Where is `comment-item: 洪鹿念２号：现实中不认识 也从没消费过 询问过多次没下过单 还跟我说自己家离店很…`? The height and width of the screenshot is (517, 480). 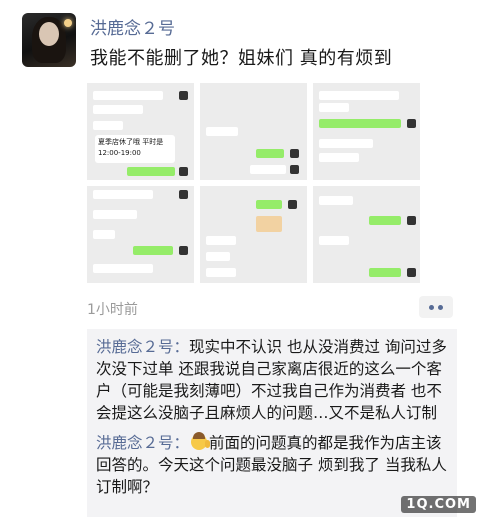
comment-item: 洪鹿念２号：现实中不认识 也从没消费过 询问过多次没下过单 还跟我说自己家离店很… is located at coordinates (272, 380).